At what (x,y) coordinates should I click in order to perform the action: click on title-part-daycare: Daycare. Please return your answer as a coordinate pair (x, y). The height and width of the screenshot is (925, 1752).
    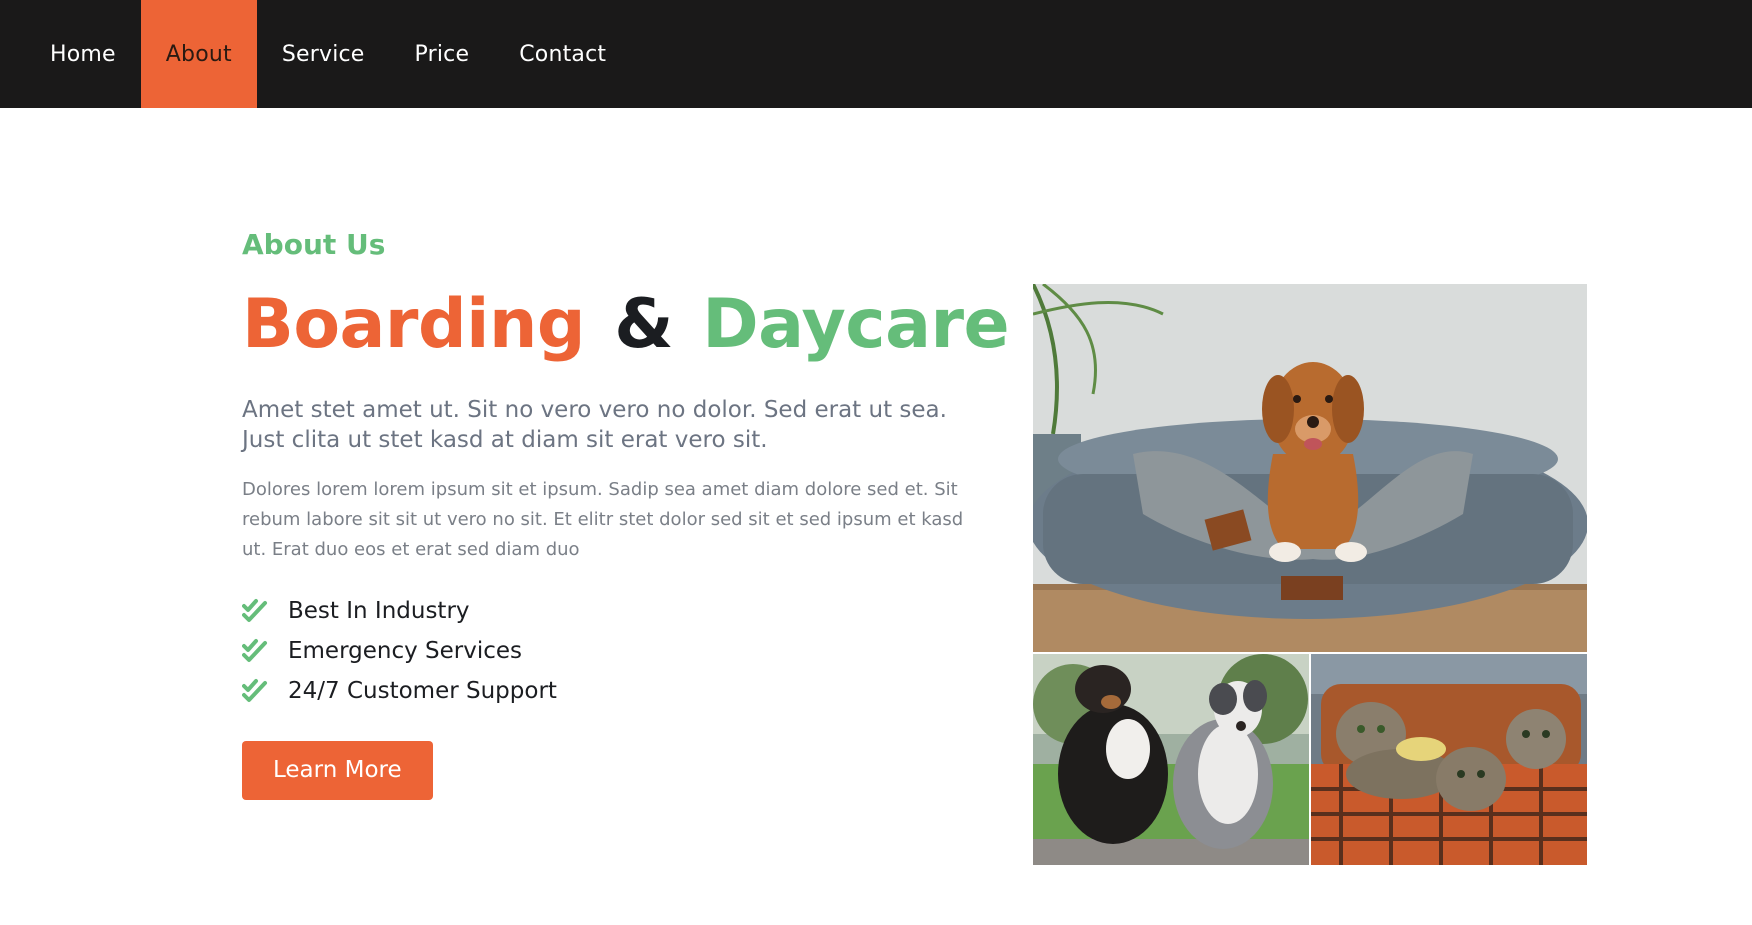
    Looking at the image, I should click on (856, 324).